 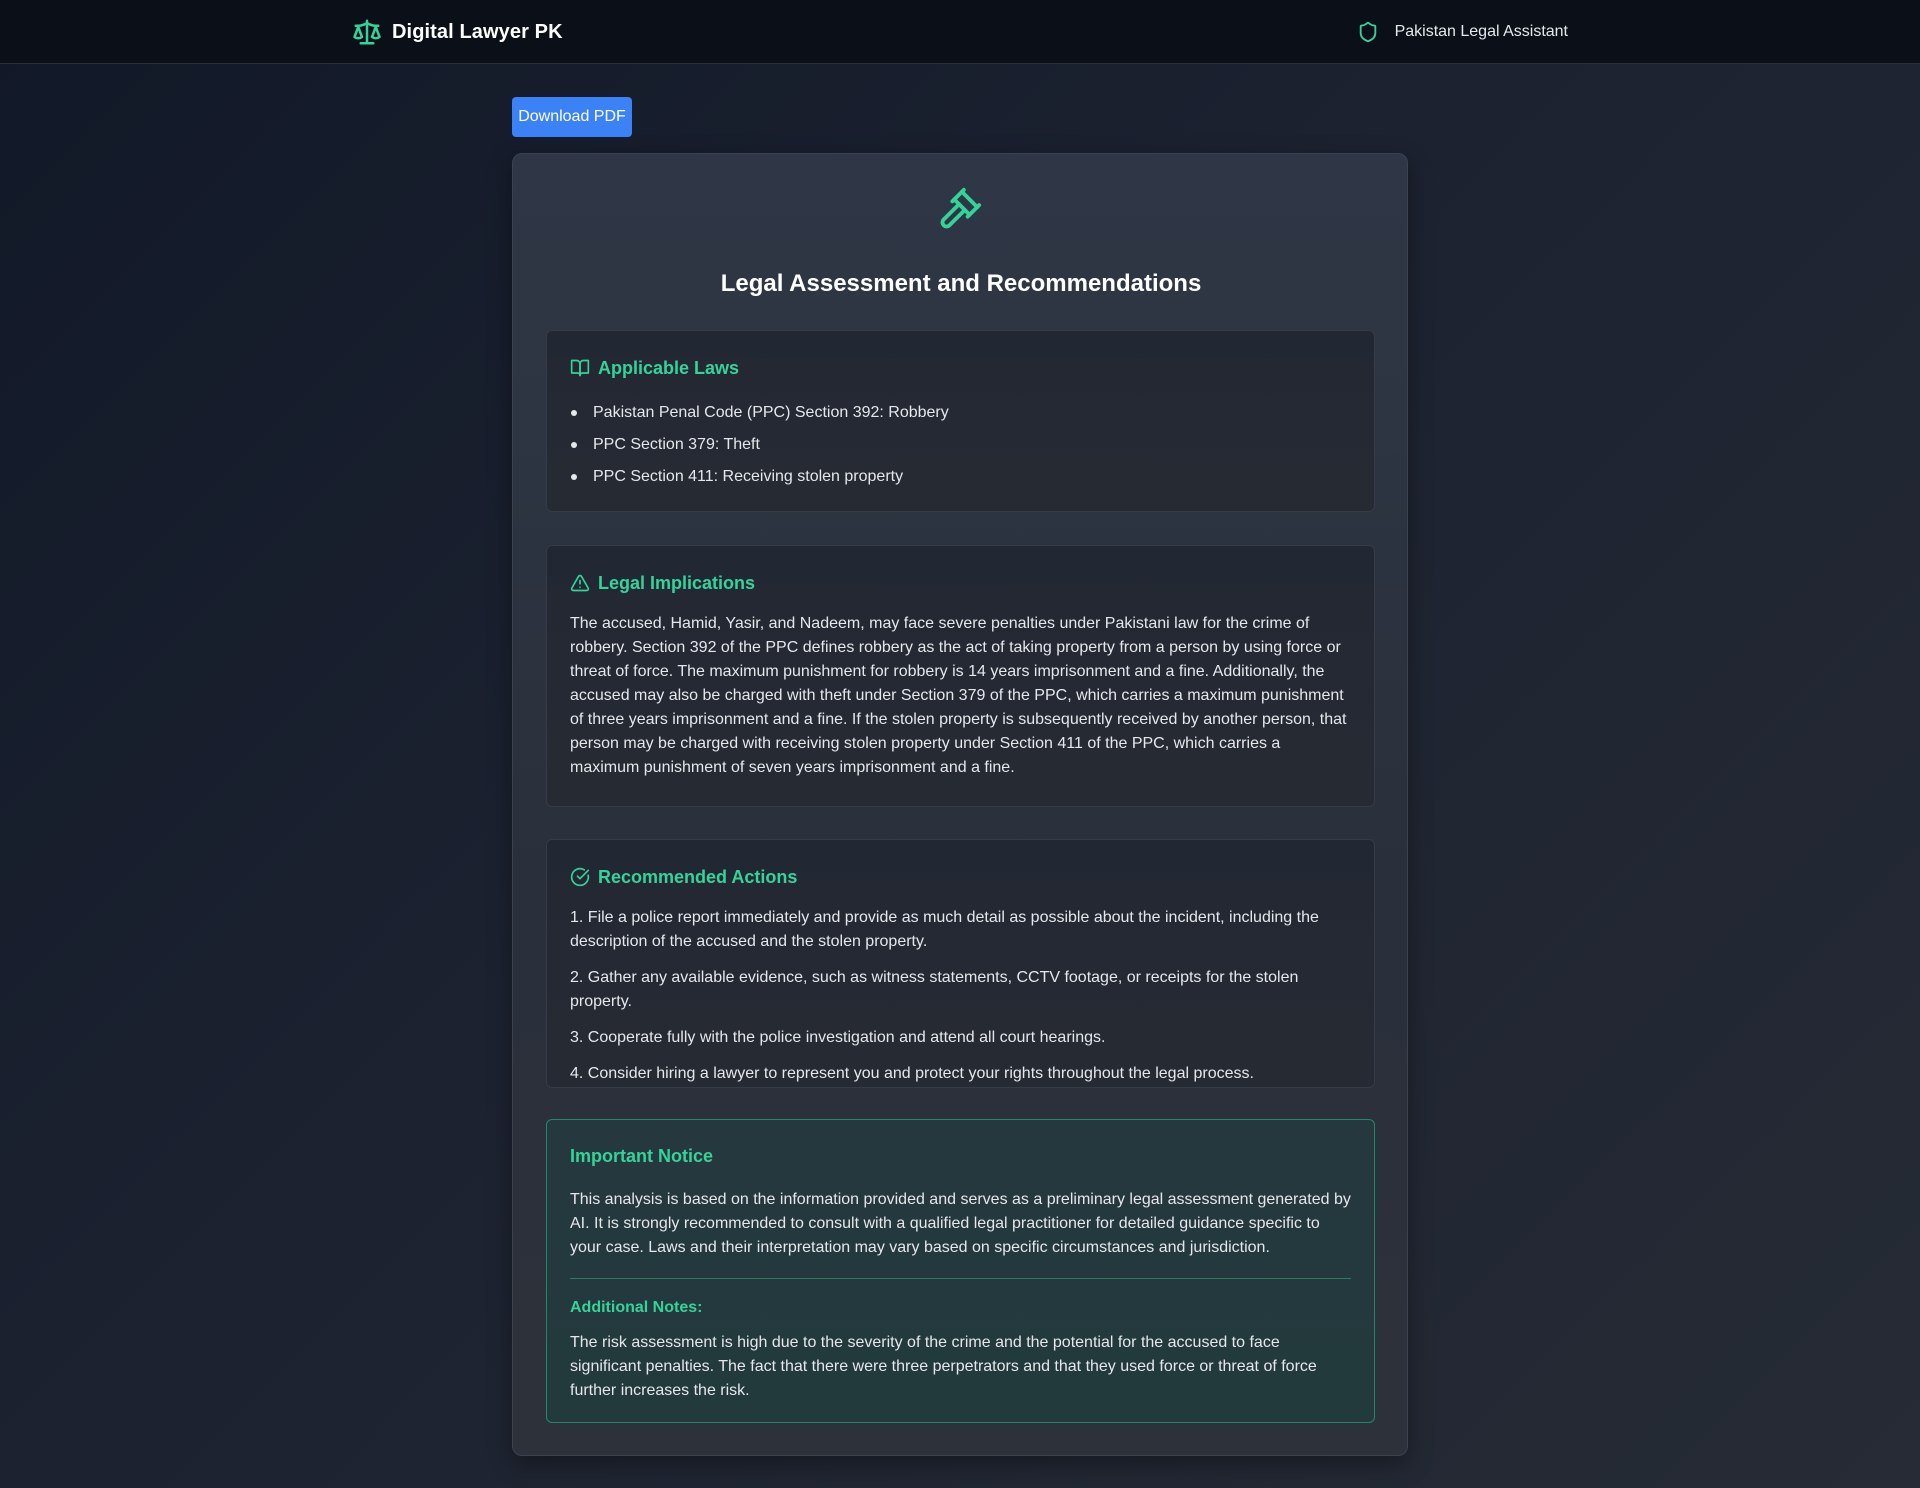 What do you see at coordinates (580, 877) in the screenshot?
I see `check-circle-icon` at bounding box center [580, 877].